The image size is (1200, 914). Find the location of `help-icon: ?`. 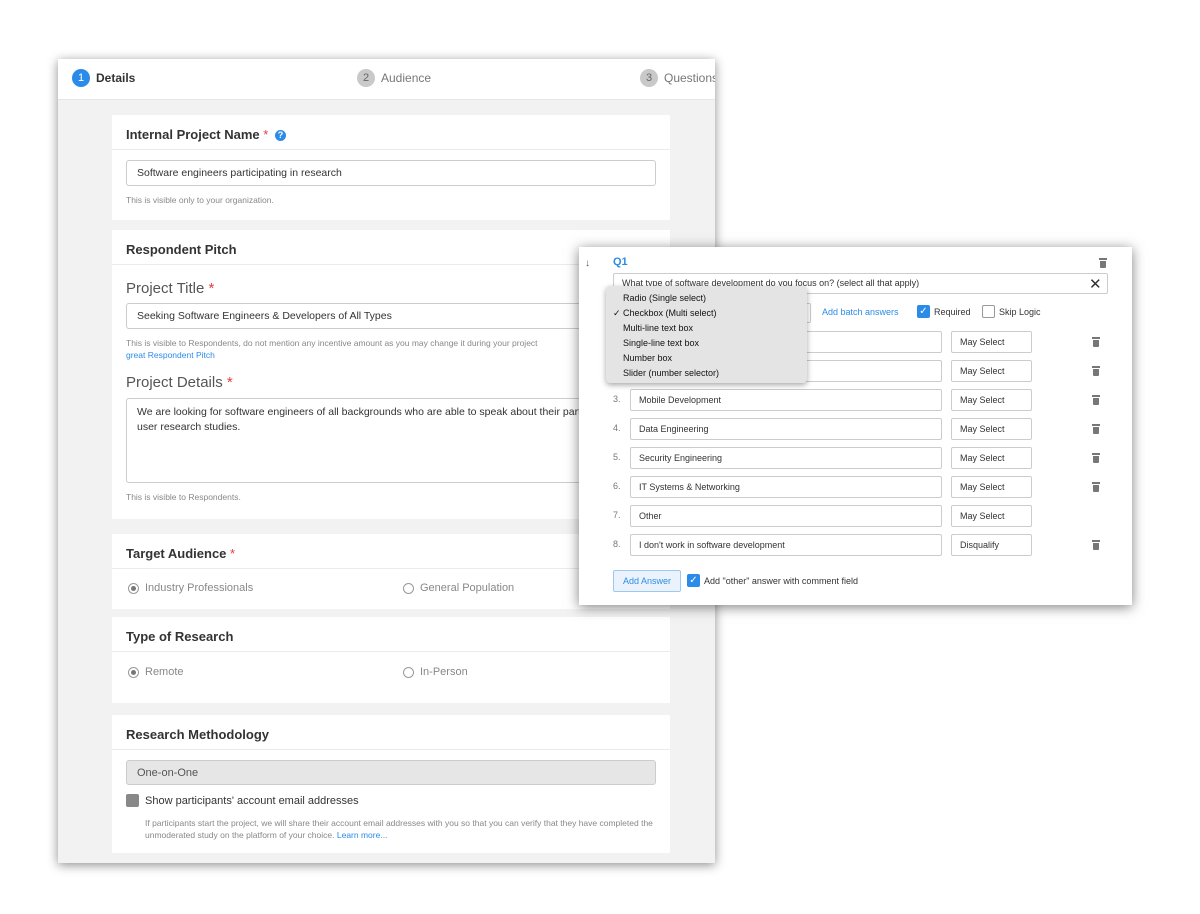

help-icon: ? is located at coordinates (280, 136).